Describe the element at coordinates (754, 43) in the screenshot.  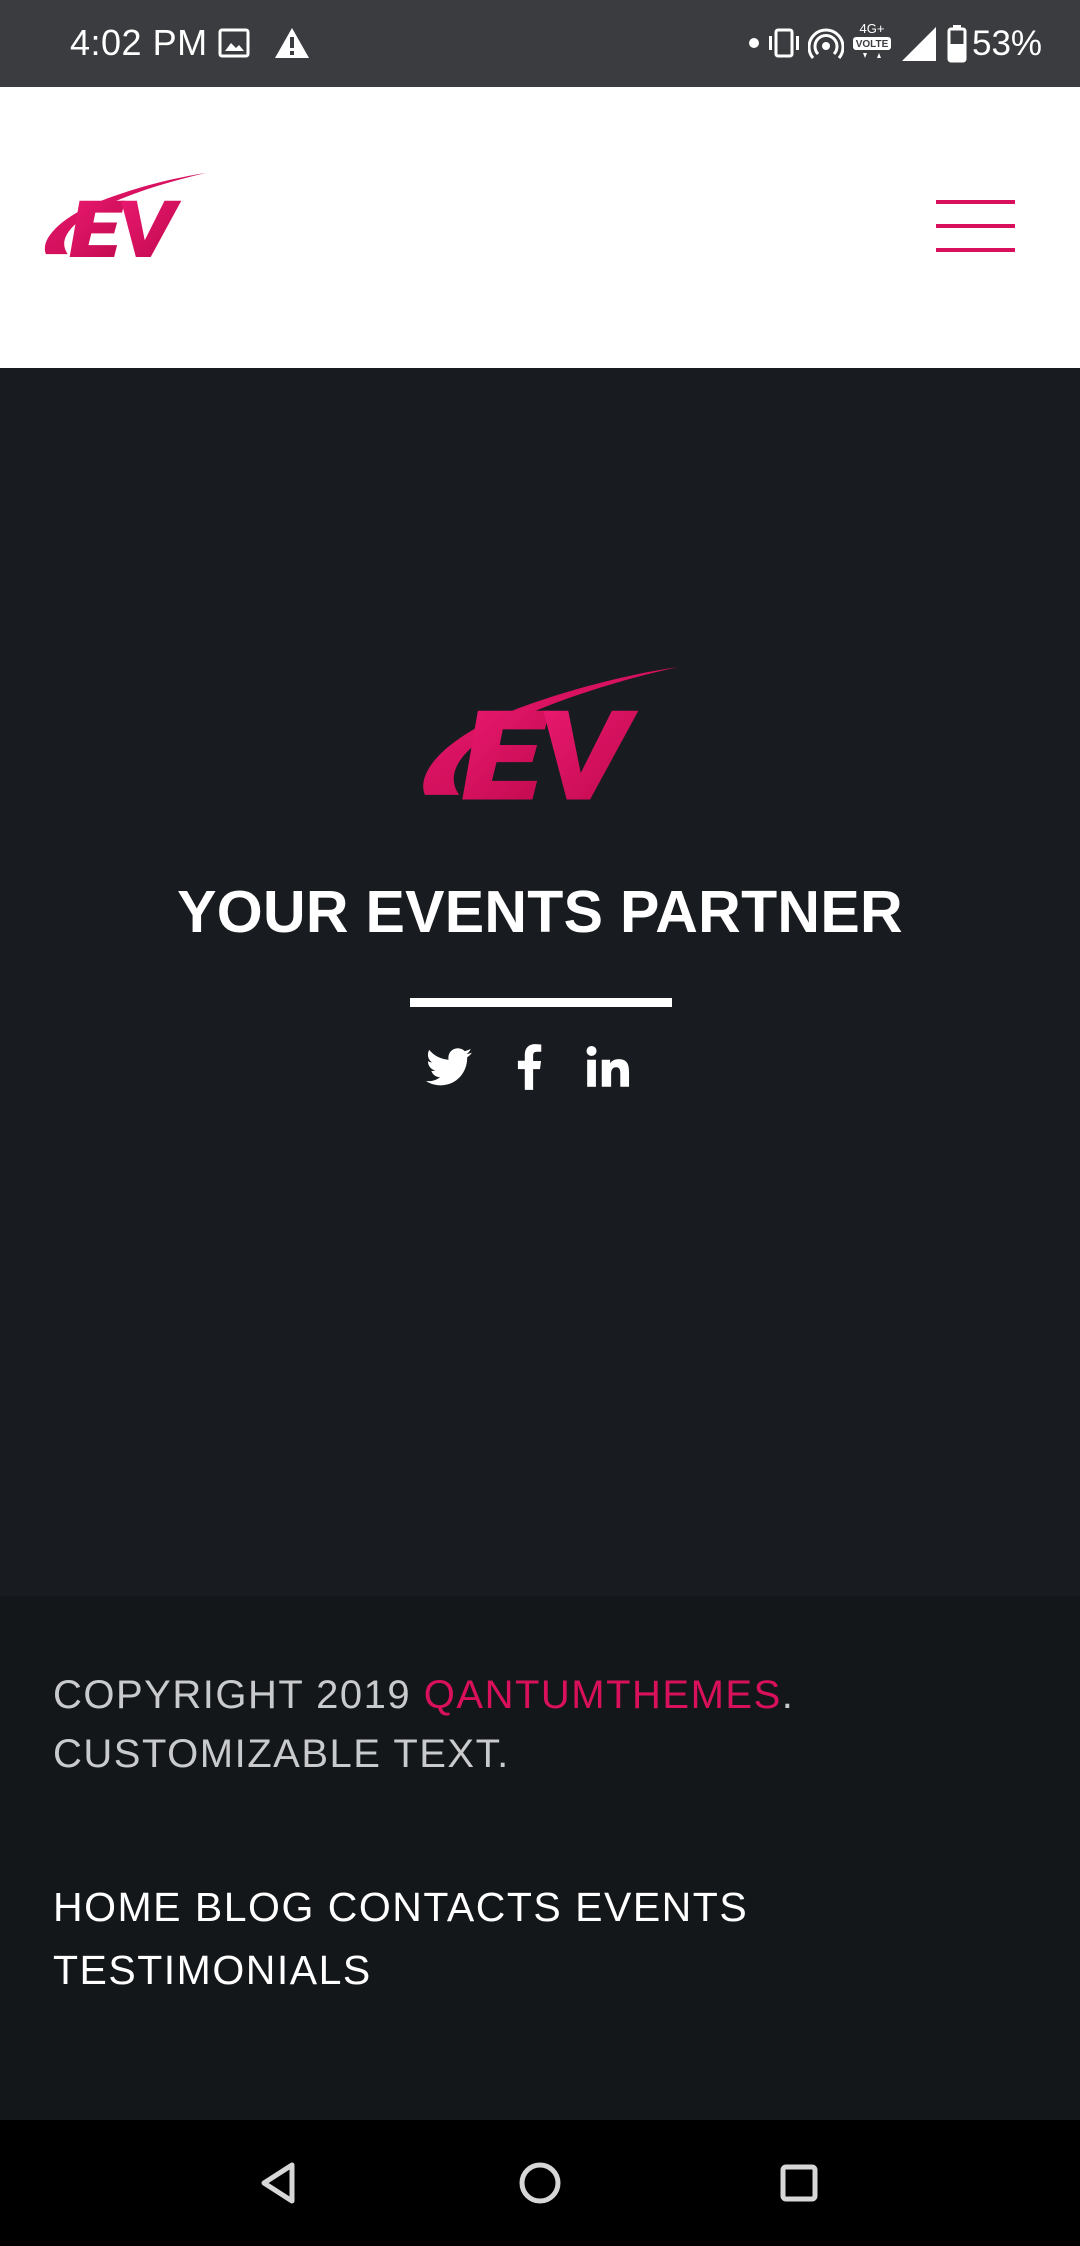
I see `dot-icon` at that location.